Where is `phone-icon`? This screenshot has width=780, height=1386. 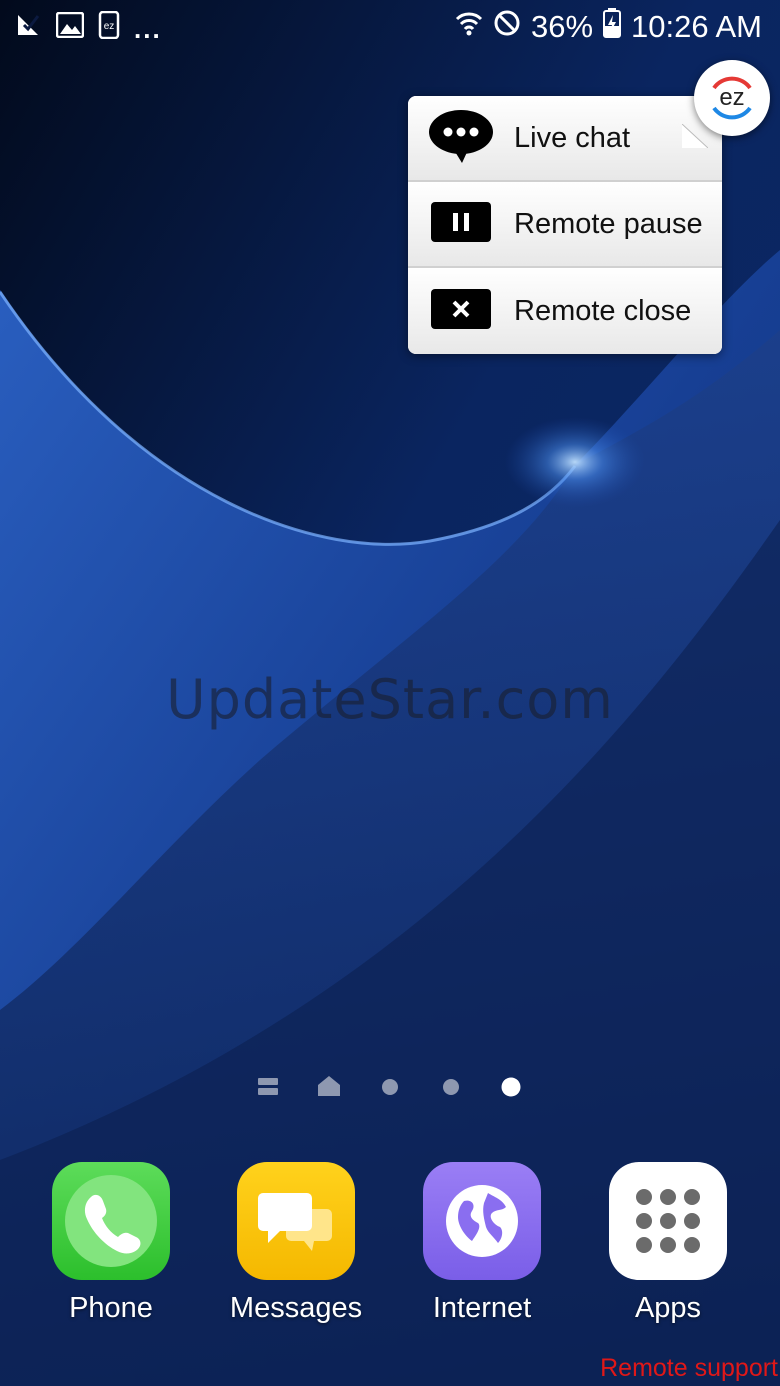 phone-icon is located at coordinates (111, 1221).